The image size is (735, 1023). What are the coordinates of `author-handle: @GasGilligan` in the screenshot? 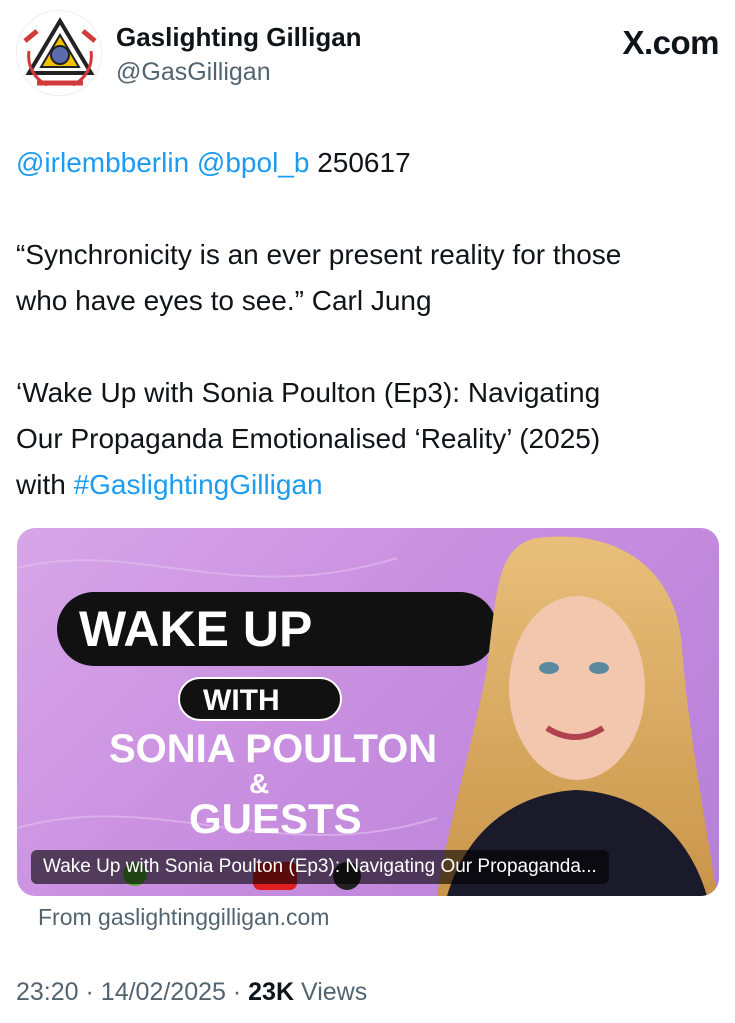 It's located at (193, 72).